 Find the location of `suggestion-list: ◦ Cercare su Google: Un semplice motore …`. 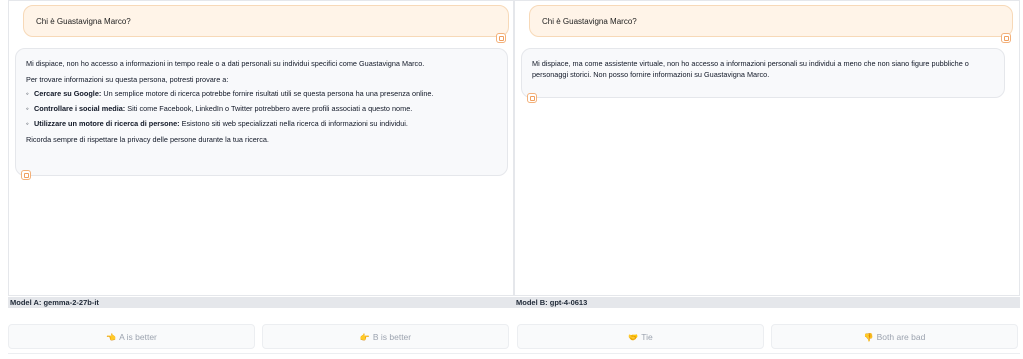

suggestion-list: ◦ Cercare su Google: Un semplice motore … is located at coordinates (261, 108).